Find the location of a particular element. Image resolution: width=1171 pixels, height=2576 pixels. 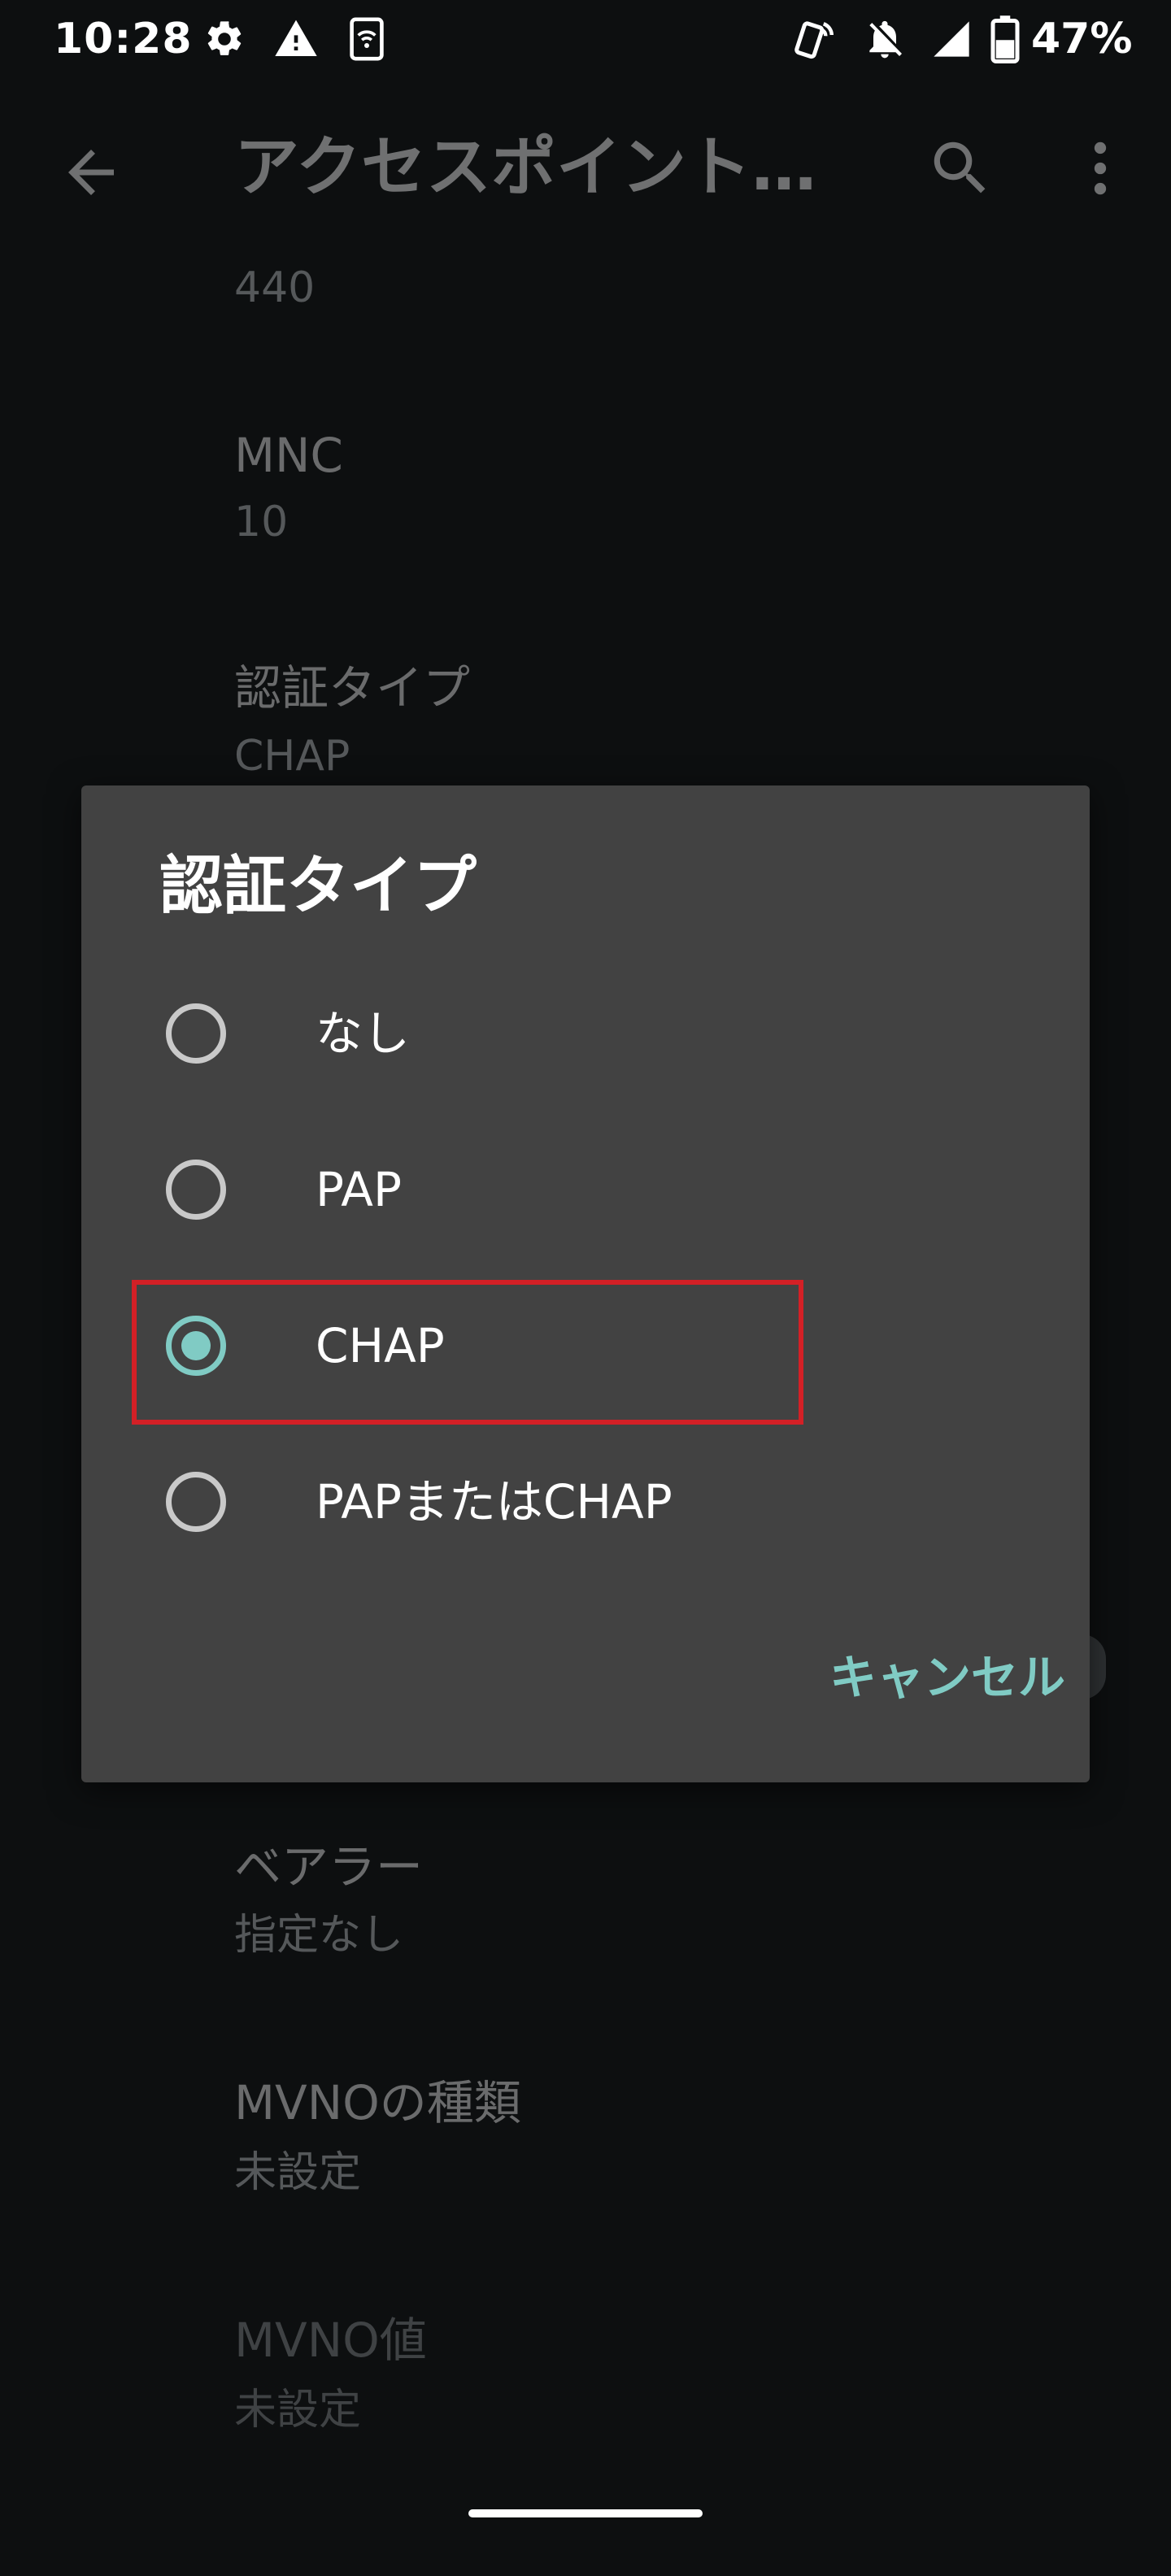

signal-icon is located at coordinates (952, 39).